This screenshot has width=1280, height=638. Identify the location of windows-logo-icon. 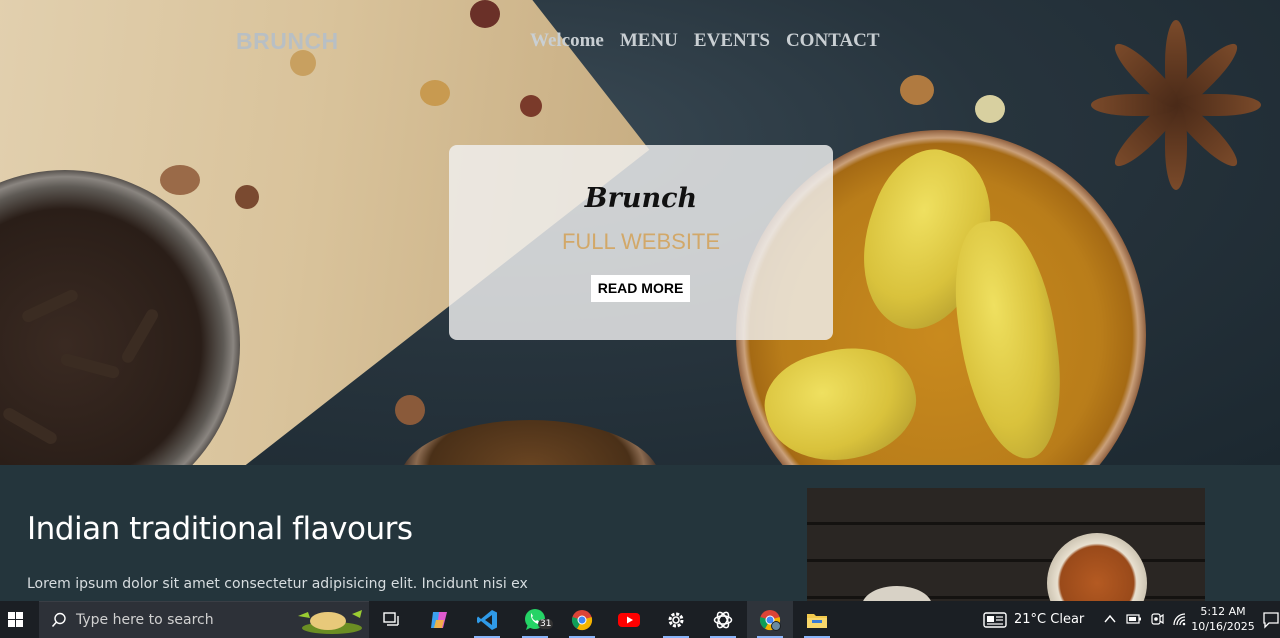
(15, 619).